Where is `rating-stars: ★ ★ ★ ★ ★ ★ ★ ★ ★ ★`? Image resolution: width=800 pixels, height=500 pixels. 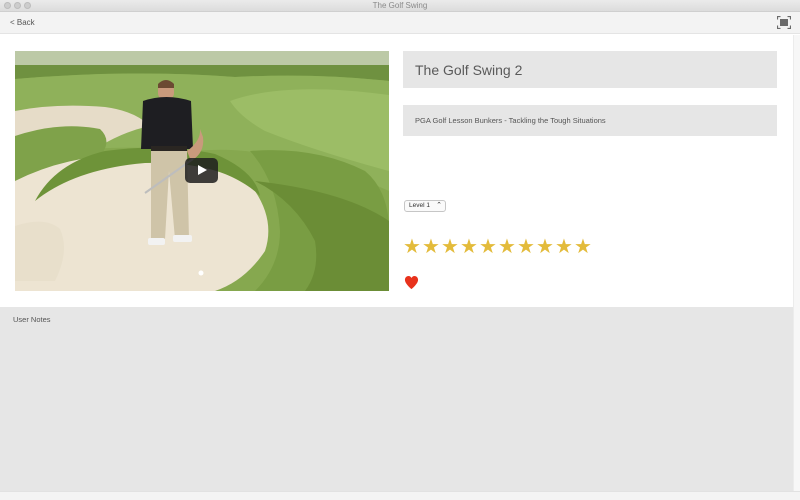 rating-stars: ★ ★ ★ ★ ★ ★ ★ ★ ★ ★ is located at coordinates (497, 246).